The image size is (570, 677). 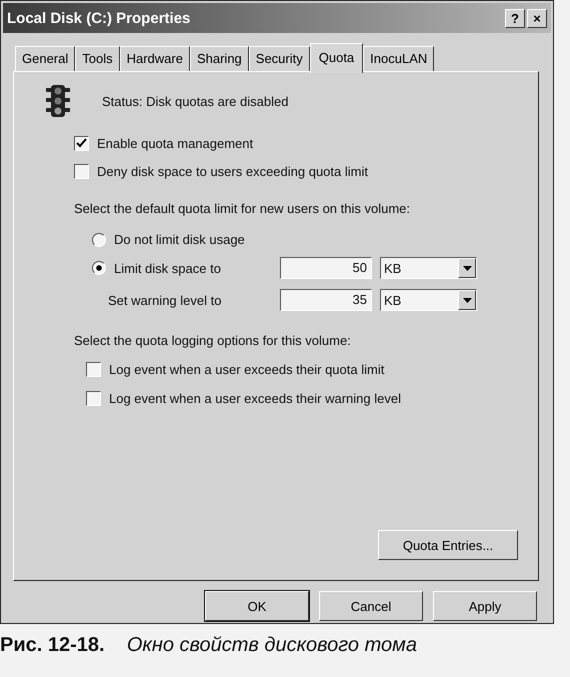 What do you see at coordinates (246, 369) in the screenshot?
I see `checkbox-label: Log event when a user exceeds their quota limit` at bounding box center [246, 369].